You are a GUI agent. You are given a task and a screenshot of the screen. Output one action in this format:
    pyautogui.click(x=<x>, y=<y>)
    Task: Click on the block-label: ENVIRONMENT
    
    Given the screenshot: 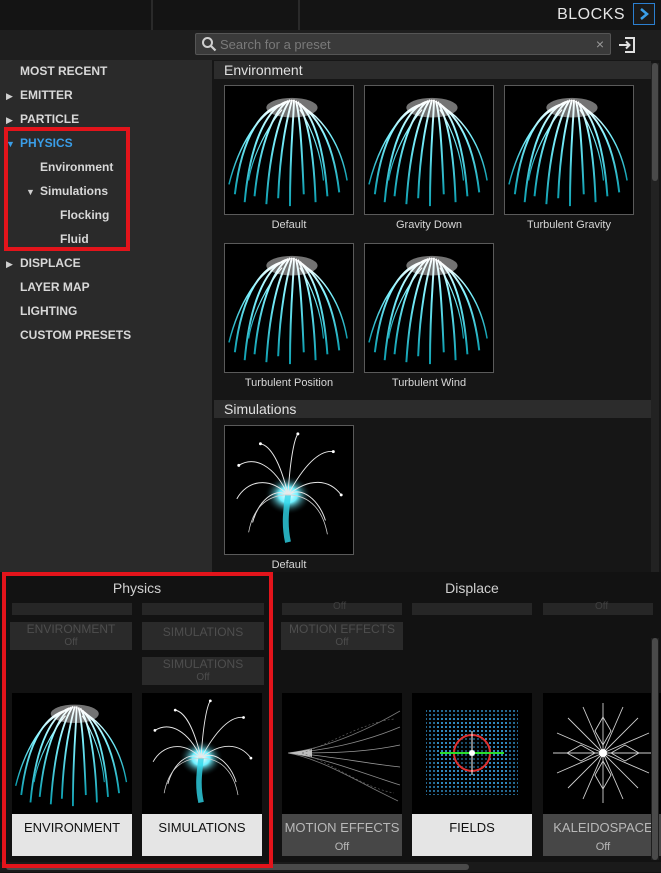 What is the action you would take?
    pyautogui.click(x=72, y=835)
    